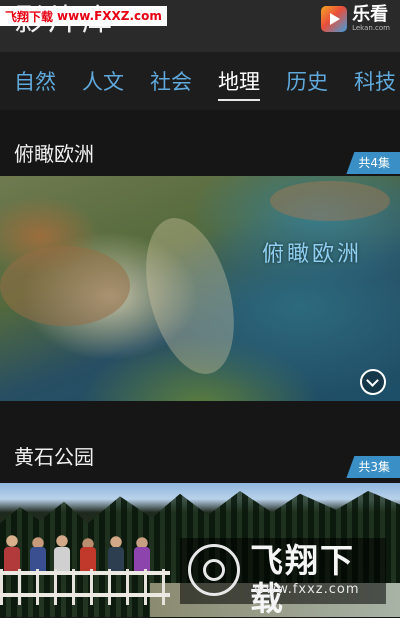  I want to click on section-title: 俯瞰欧洲, so click(54, 152).